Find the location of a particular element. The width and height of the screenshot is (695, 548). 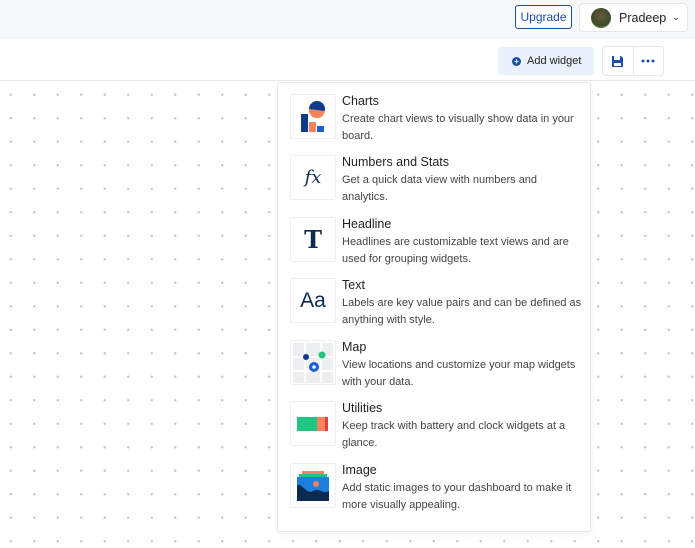

chevron-down-icon: ⌄ is located at coordinates (676, 17).